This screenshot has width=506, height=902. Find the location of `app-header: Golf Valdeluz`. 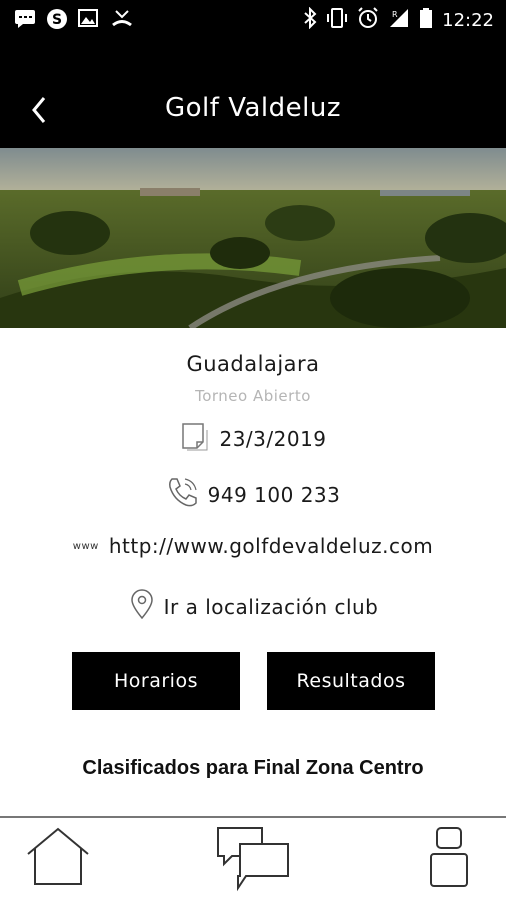

app-header: Golf Valdeluz is located at coordinates (253, 93).